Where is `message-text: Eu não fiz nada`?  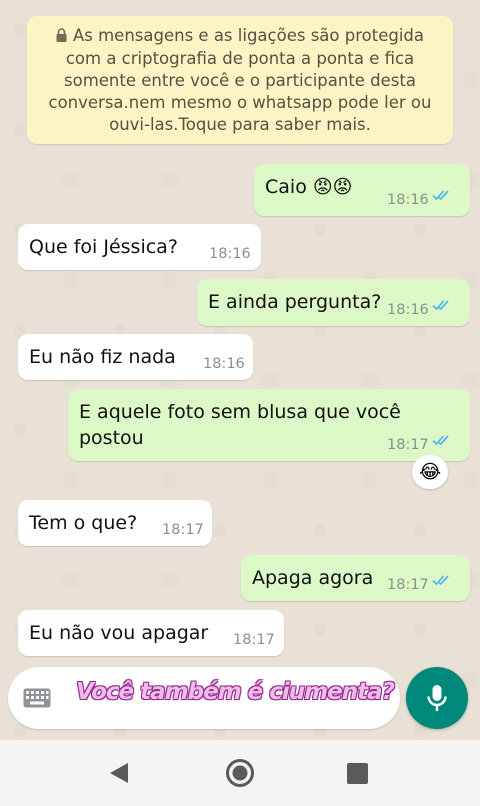
message-text: Eu não fiz nada is located at coordinates (102, 357).